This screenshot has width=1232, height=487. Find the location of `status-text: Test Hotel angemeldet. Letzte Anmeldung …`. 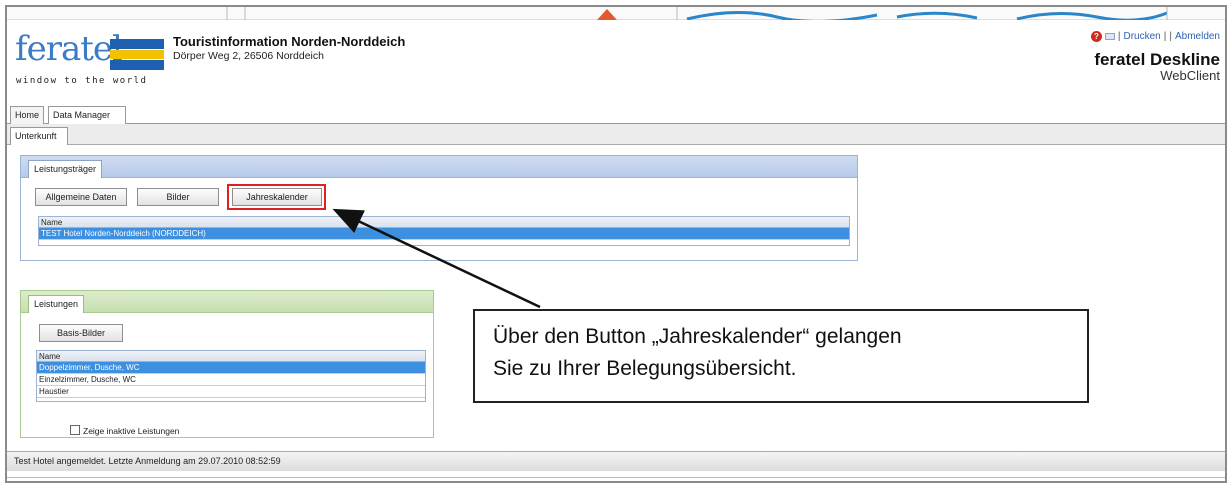

status-text: Test Hotel angemeldet. Letzte Anmeldung … is located at coordinates (147, 461).